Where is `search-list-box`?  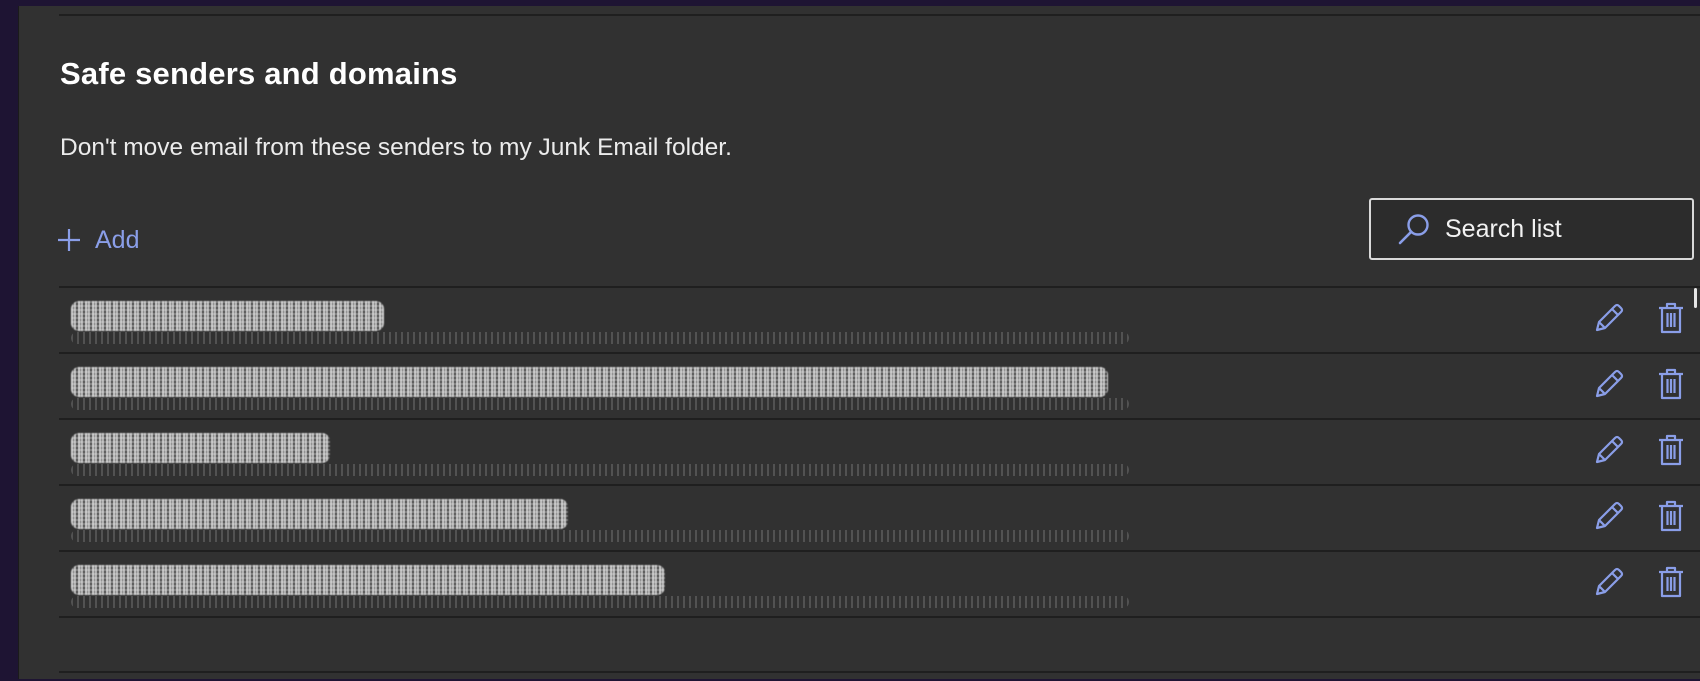 search-list-box is located at coordinates (1531, 229).